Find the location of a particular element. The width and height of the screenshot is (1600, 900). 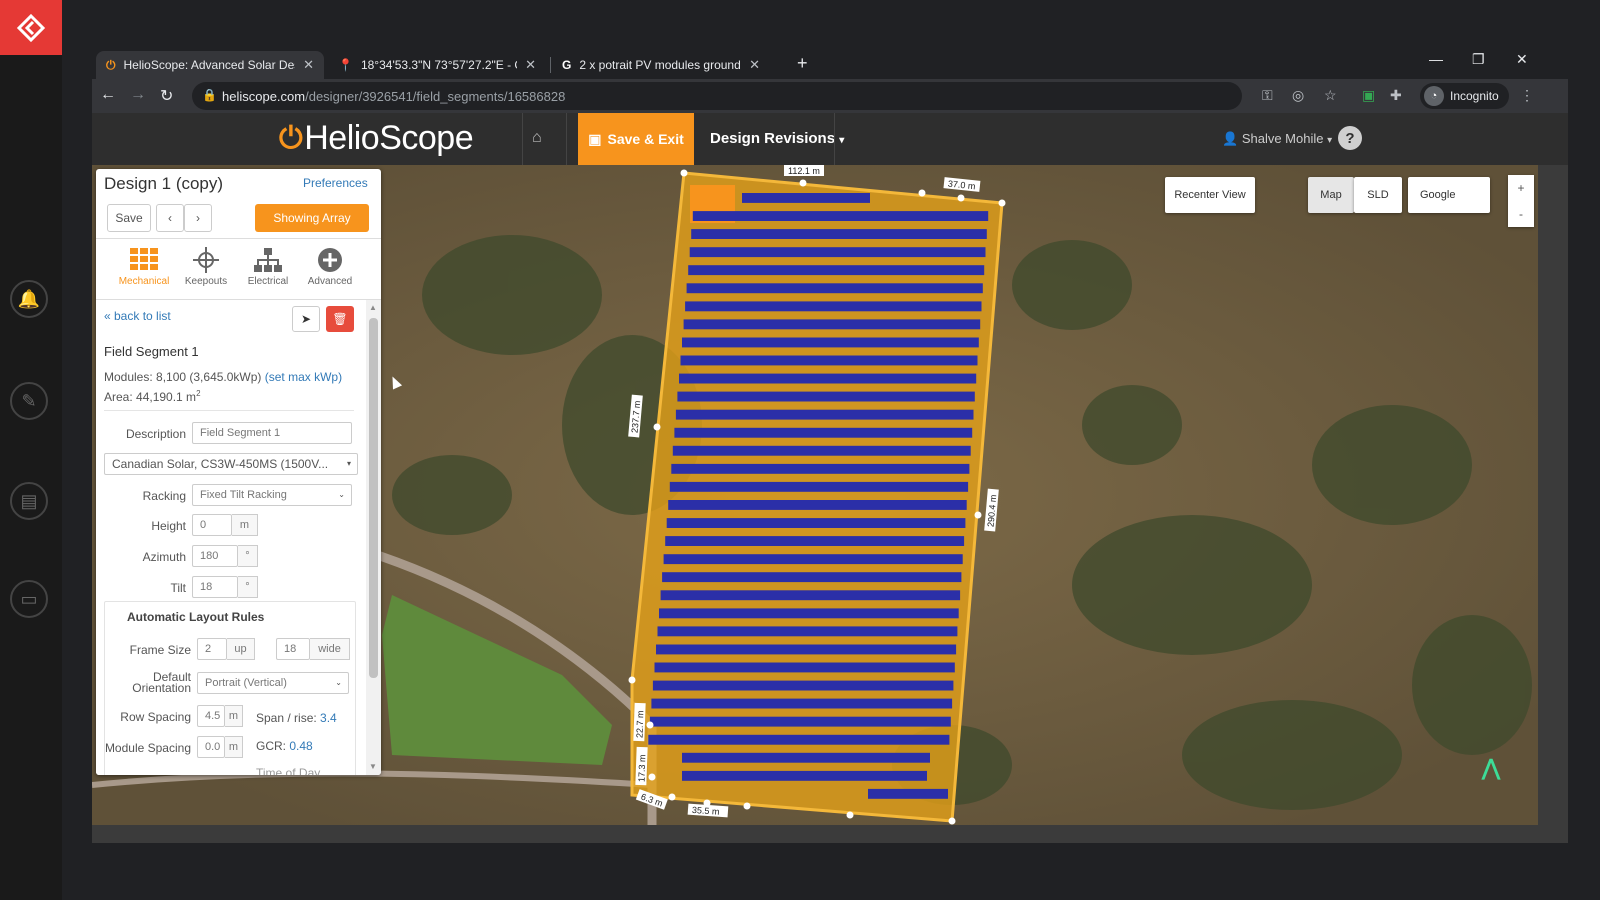

tab-label: Electrical is located at coordinates (268, 281).